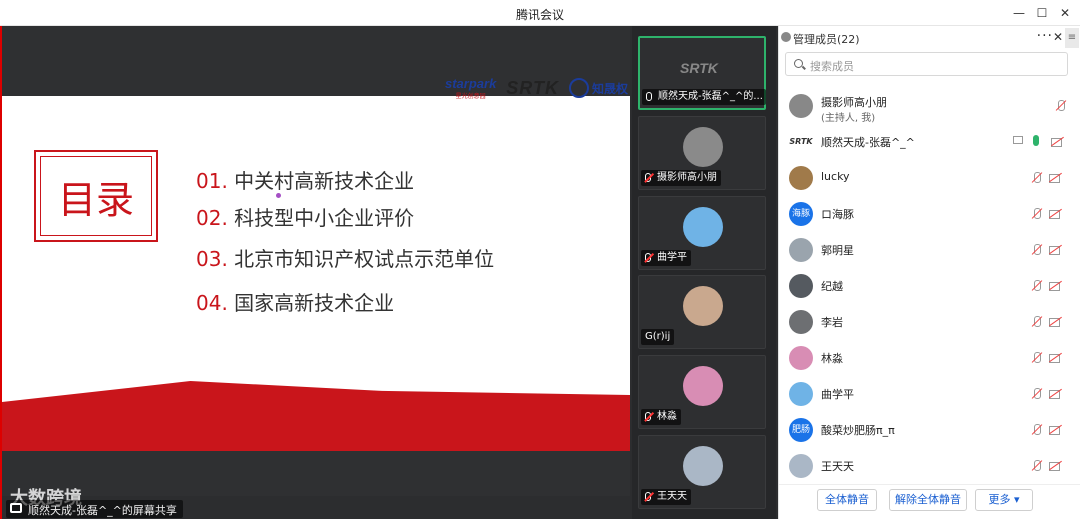 This screenshot has width=1080, height=519. Describe the element at coordinates (295, 303) in the screenshot. I see `toc-item: 04. 国家高新技术企业` at that location.